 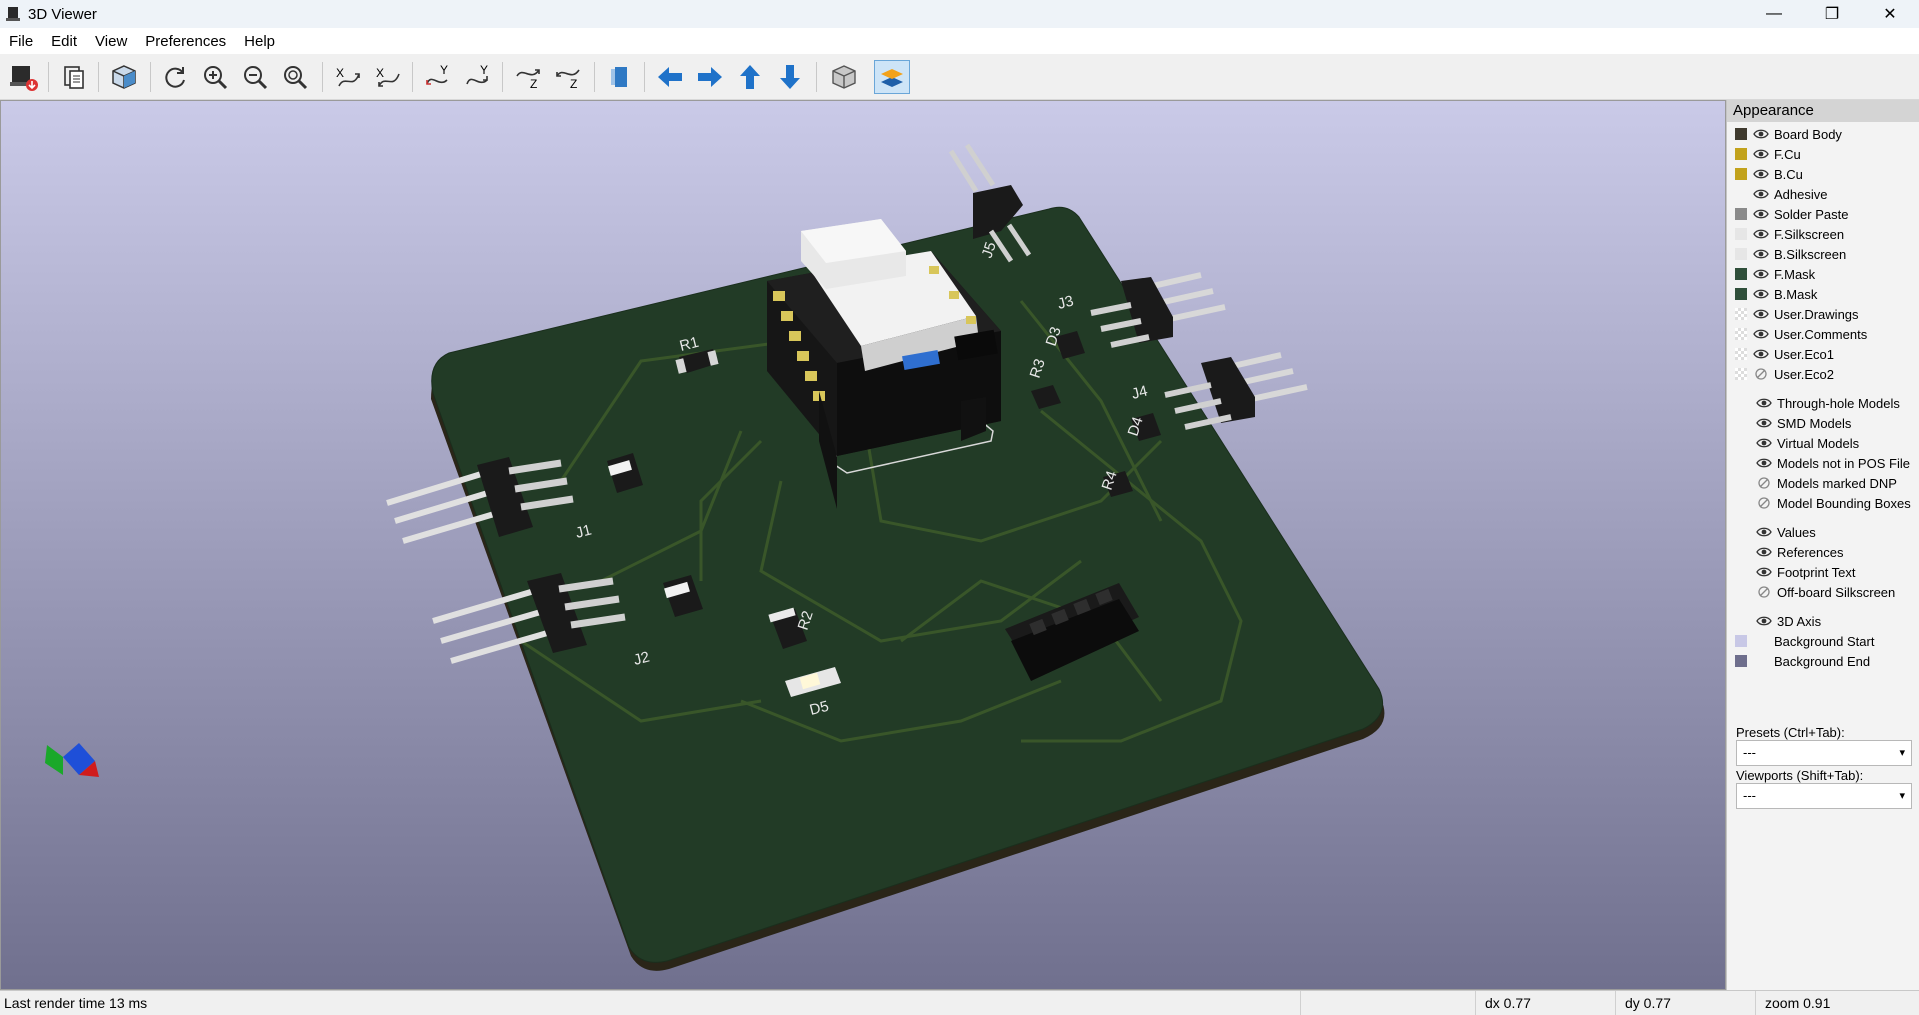 I want to click on layer-row-background-start: Background Start, so click(x=1823, y=641).